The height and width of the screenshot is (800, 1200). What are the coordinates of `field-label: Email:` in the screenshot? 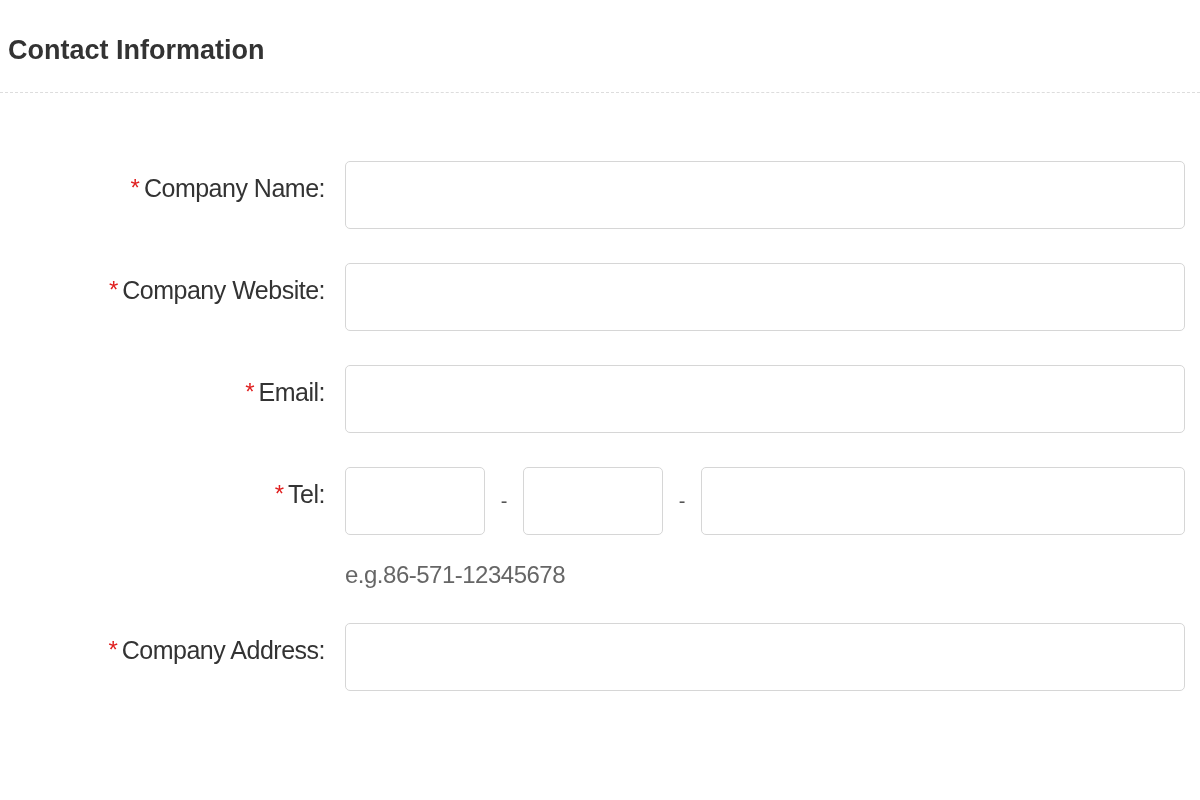 It's located at (291, 392).